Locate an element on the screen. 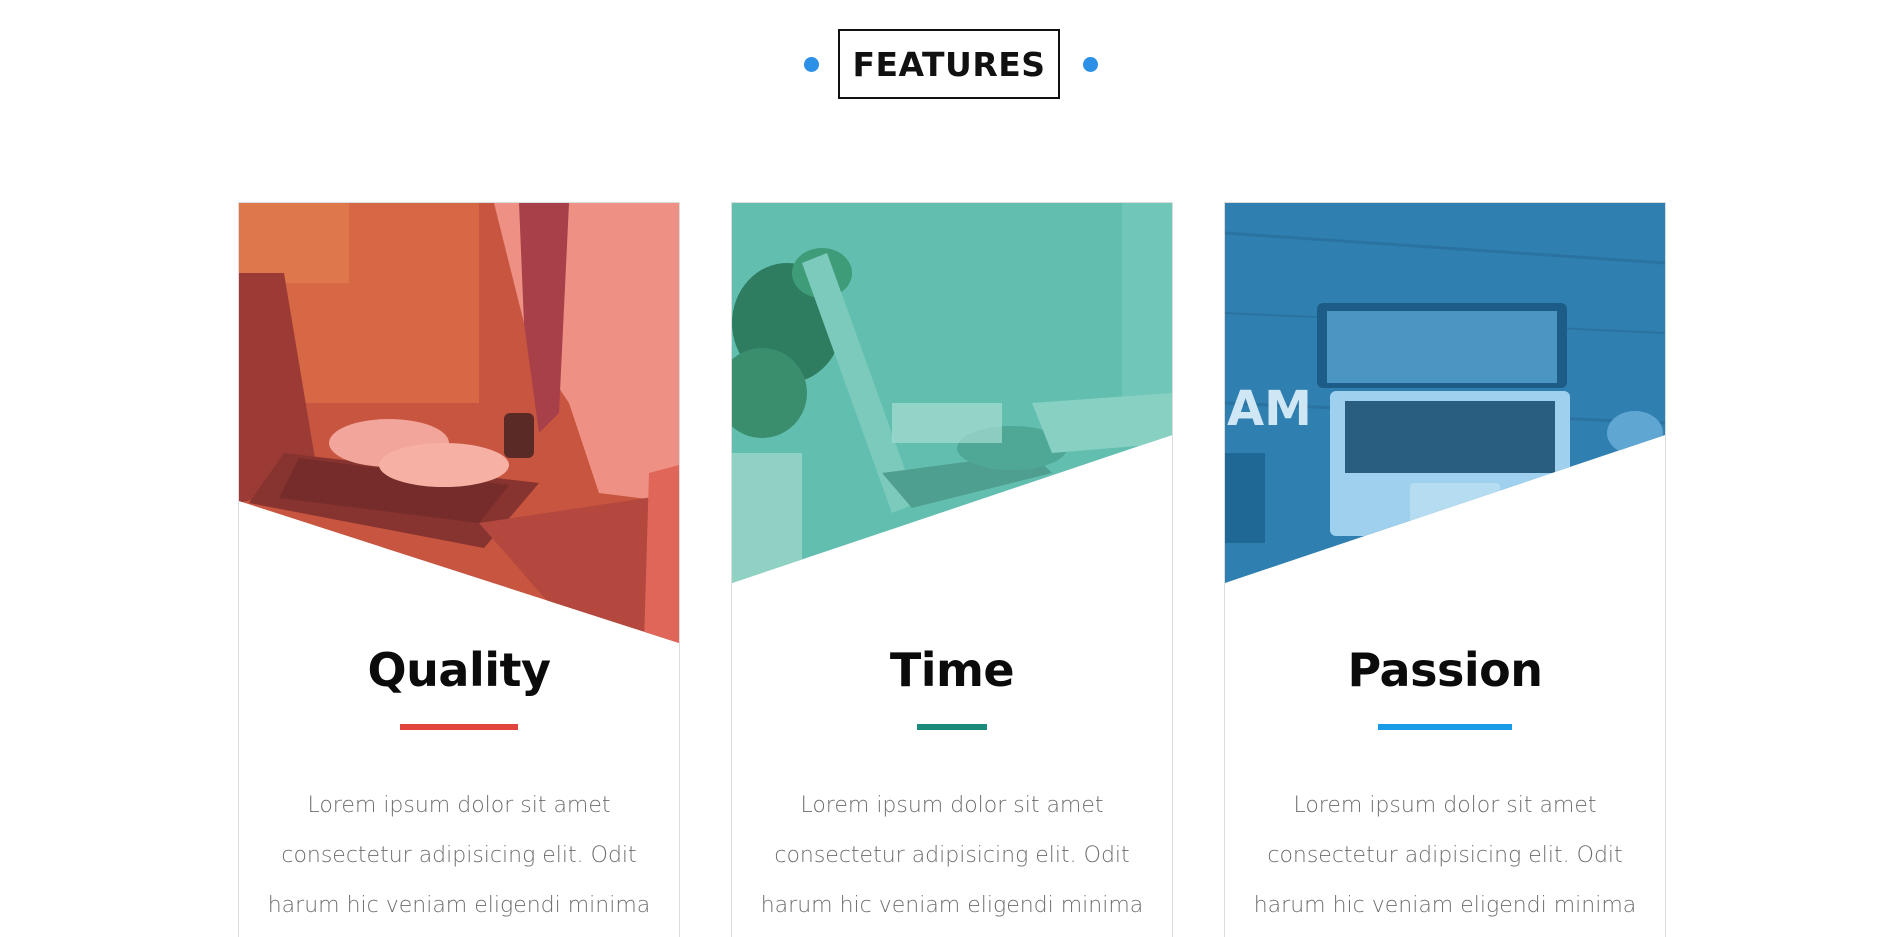 The height and width of the screenshot is (937, 1897). card-title: Time is located at coordinates (952, 670).